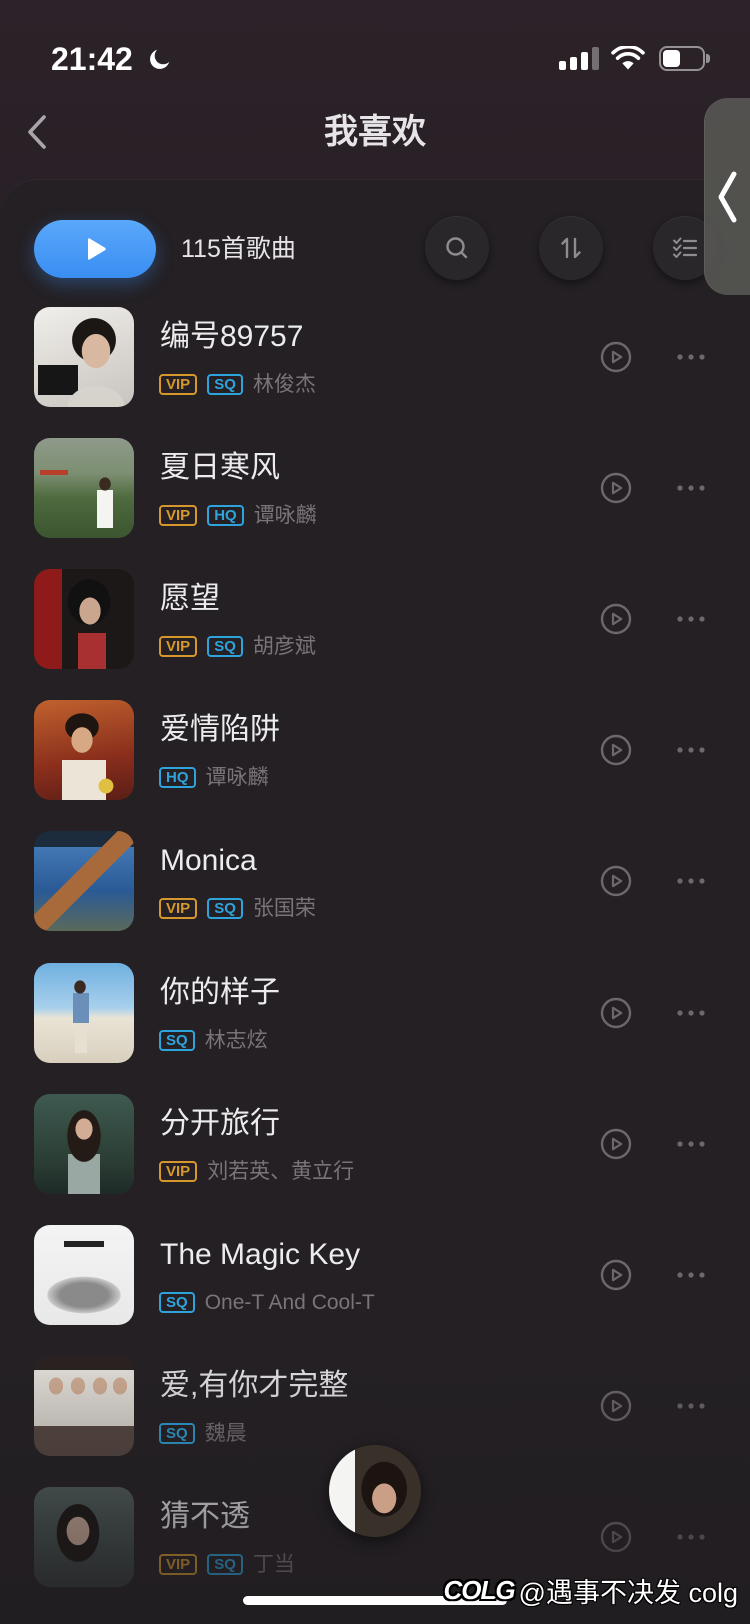  I want to click on artist-name: 丁当, so click(273, 1564).